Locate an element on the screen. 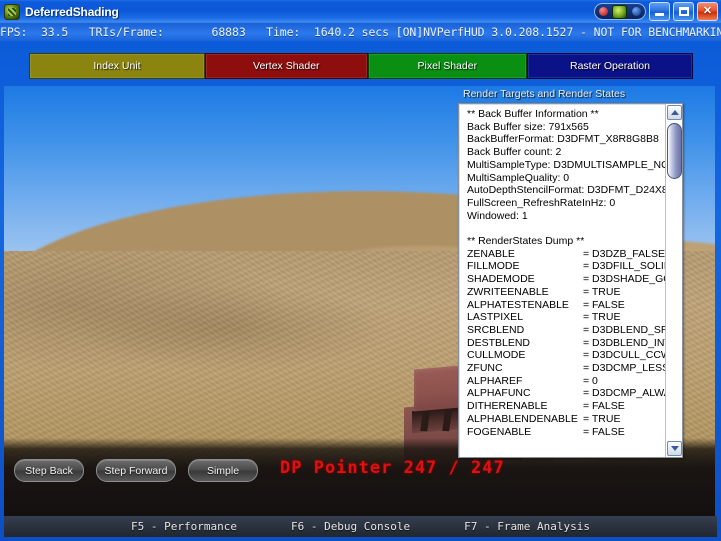  button-label: Simple is located at coordinates (223, 470).